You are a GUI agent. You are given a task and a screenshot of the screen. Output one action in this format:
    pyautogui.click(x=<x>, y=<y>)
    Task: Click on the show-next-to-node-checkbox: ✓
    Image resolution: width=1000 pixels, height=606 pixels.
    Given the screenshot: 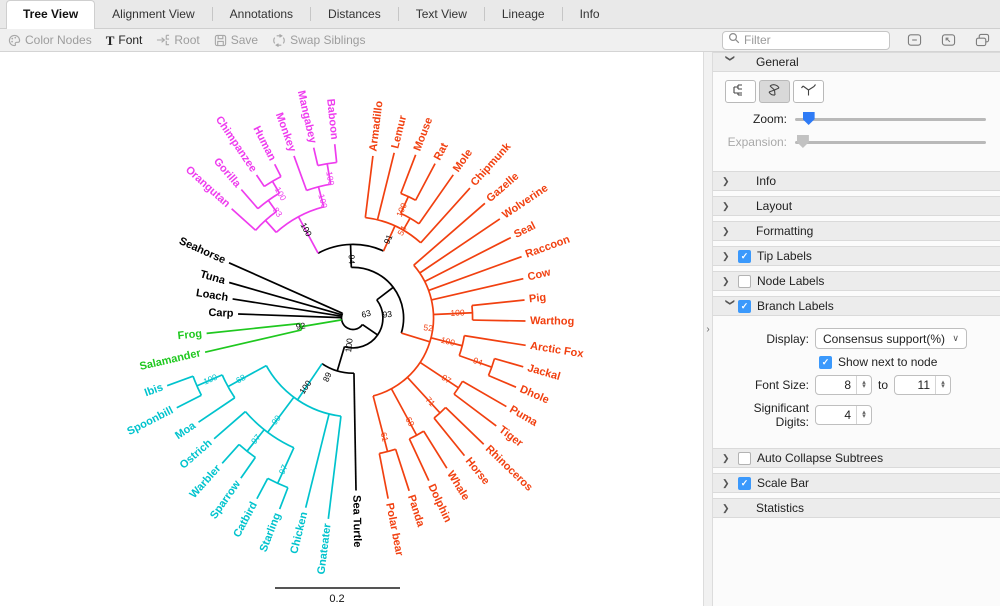 What is the action you would take?
    pyautogui.click(x=825, y=362)
    